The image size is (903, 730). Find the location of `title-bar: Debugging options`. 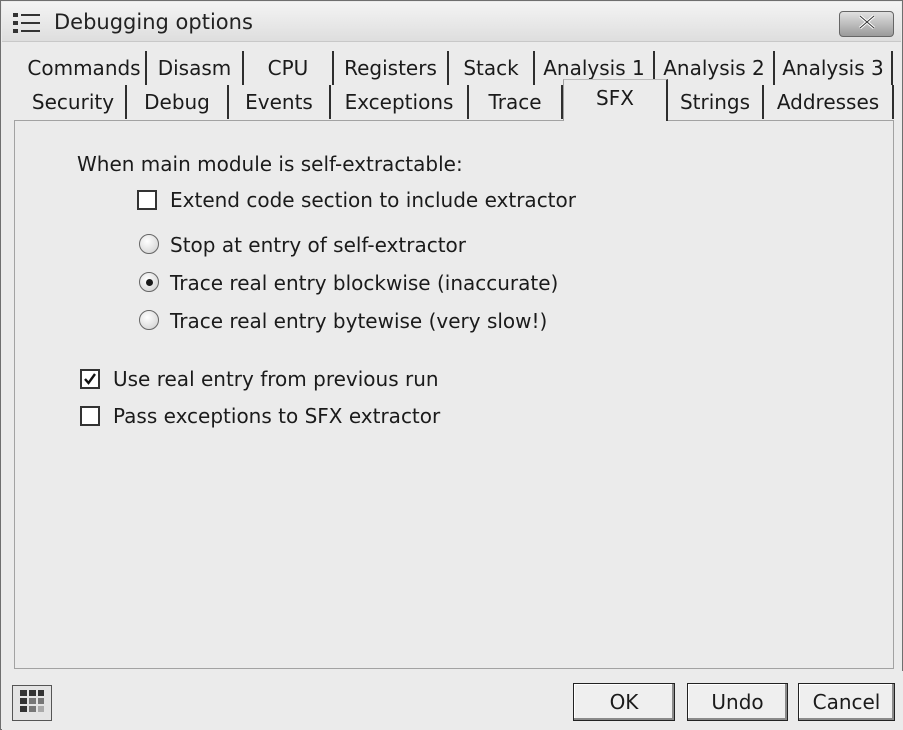

title-bar: Debugging options is located at coordinates (451, 22).